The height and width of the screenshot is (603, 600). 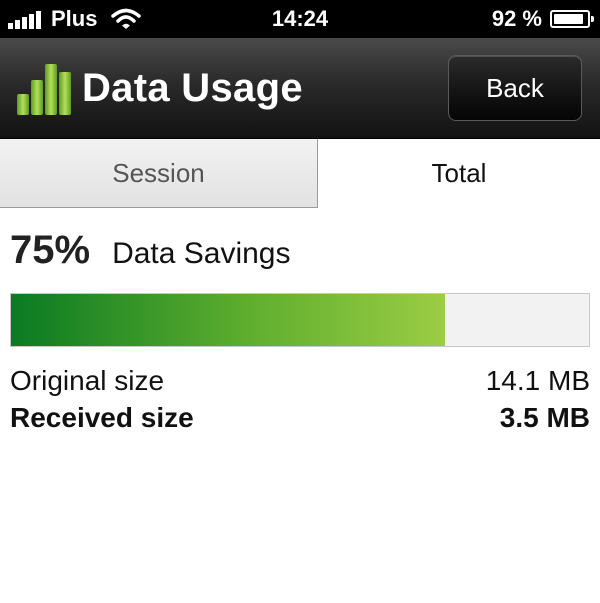 What do you see at coordinates (228, 320) in the screenshot?
I see `savings-progress-fill` at bounding box center [228, 320].